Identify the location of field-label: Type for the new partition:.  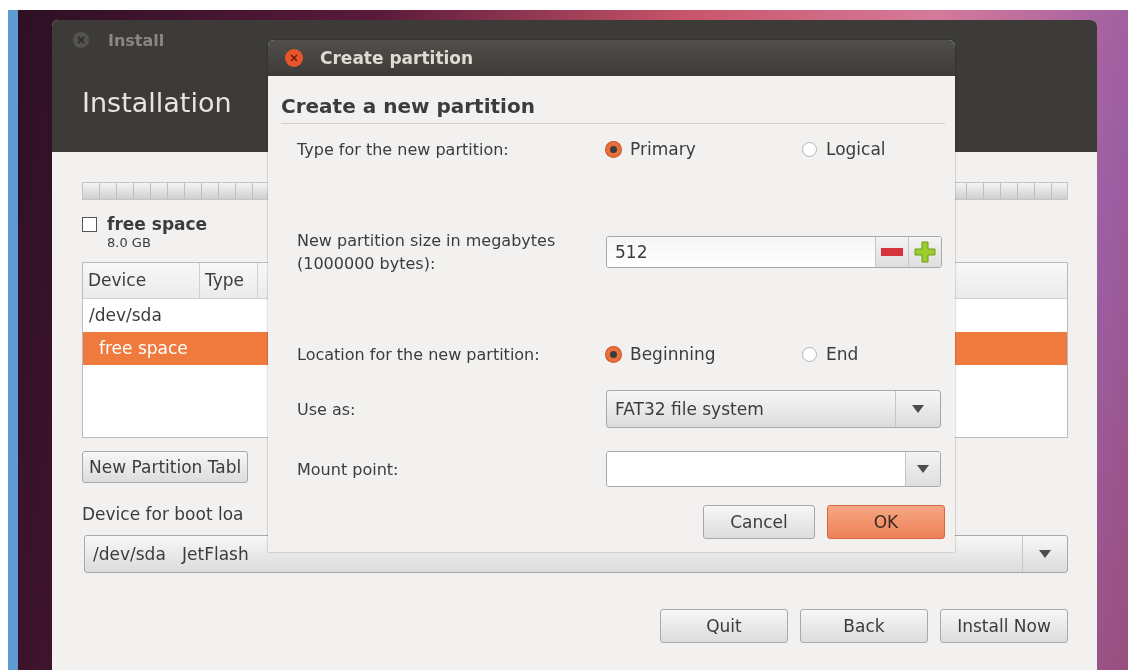
(403, 149).